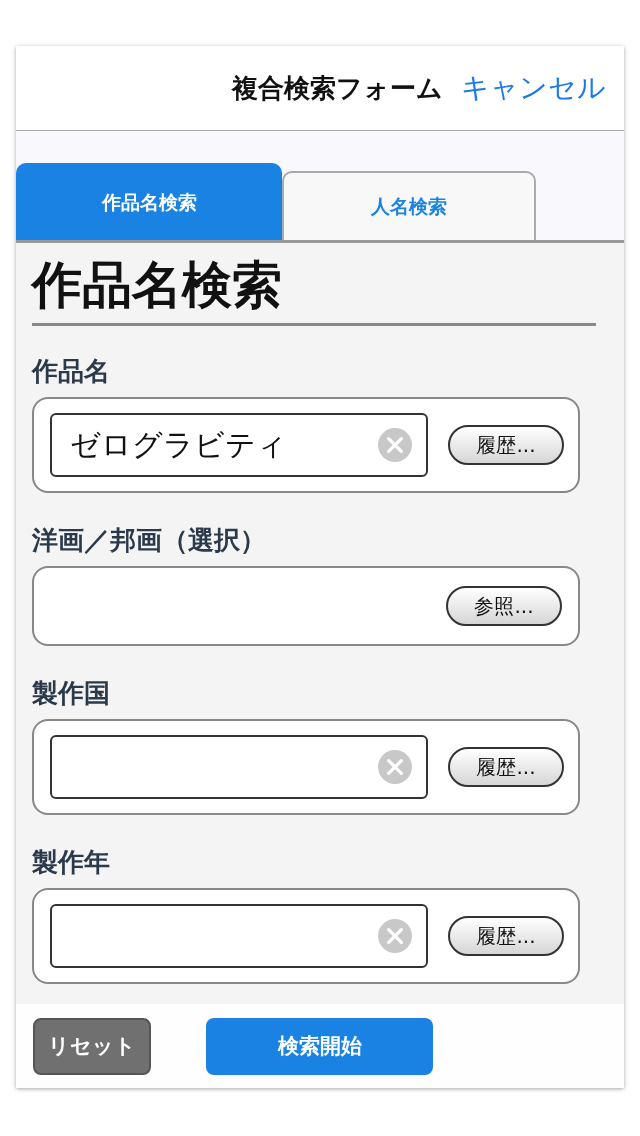 This screenshot has width=640, height=1136. I want to click on section-heading: 作品名検索, so click(314, 290).